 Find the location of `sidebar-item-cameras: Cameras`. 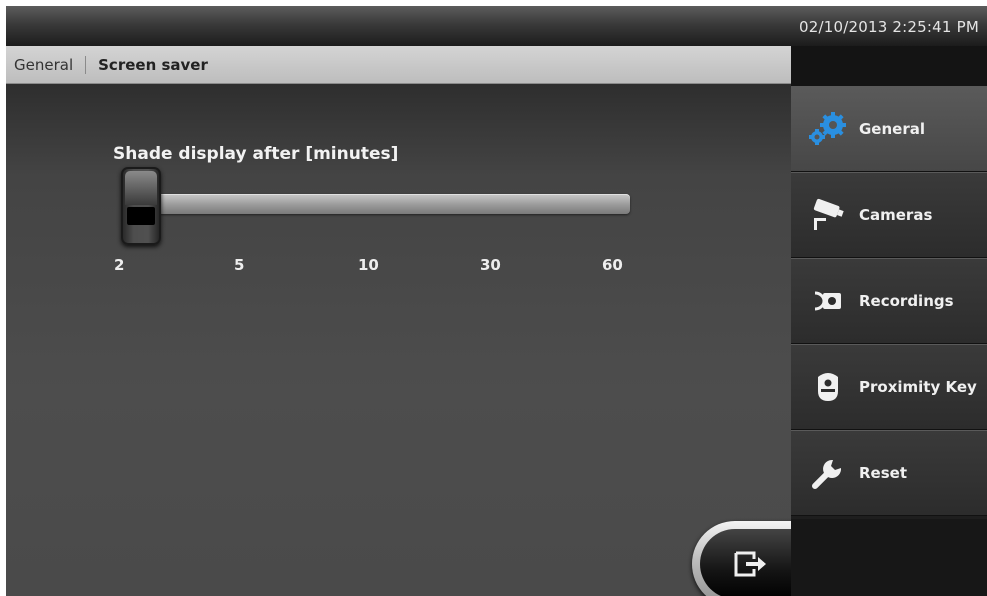

sidebar-item-cameras: Cameras is located at coordinates (889, 215).